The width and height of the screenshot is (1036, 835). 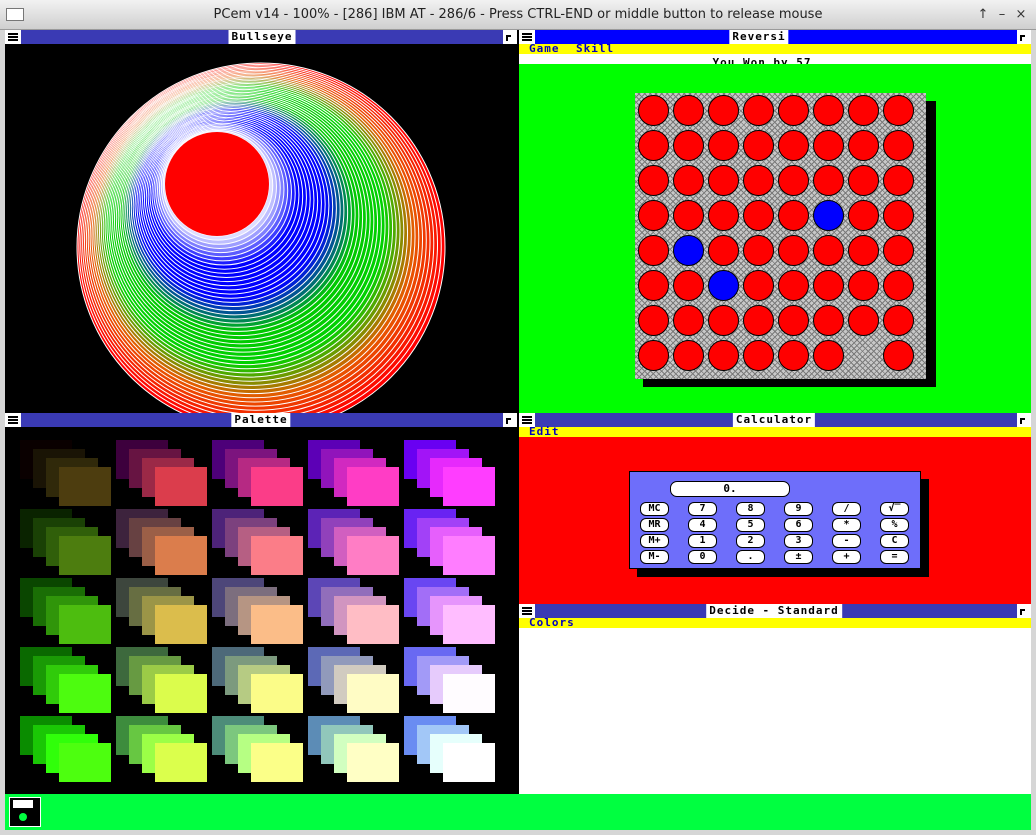 I want to click on calc-key-minus: -, so click(x=846, y=541).